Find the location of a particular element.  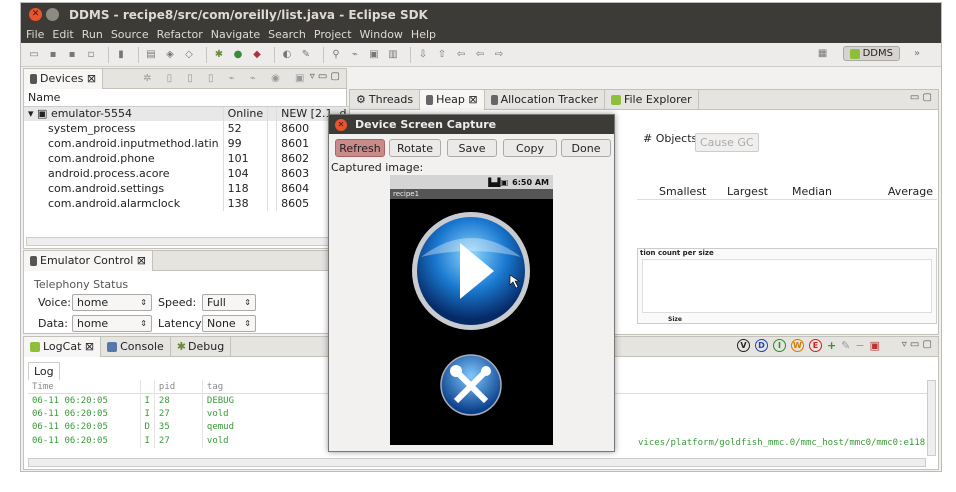

table-header: Name is located at coordinates (188, 98).